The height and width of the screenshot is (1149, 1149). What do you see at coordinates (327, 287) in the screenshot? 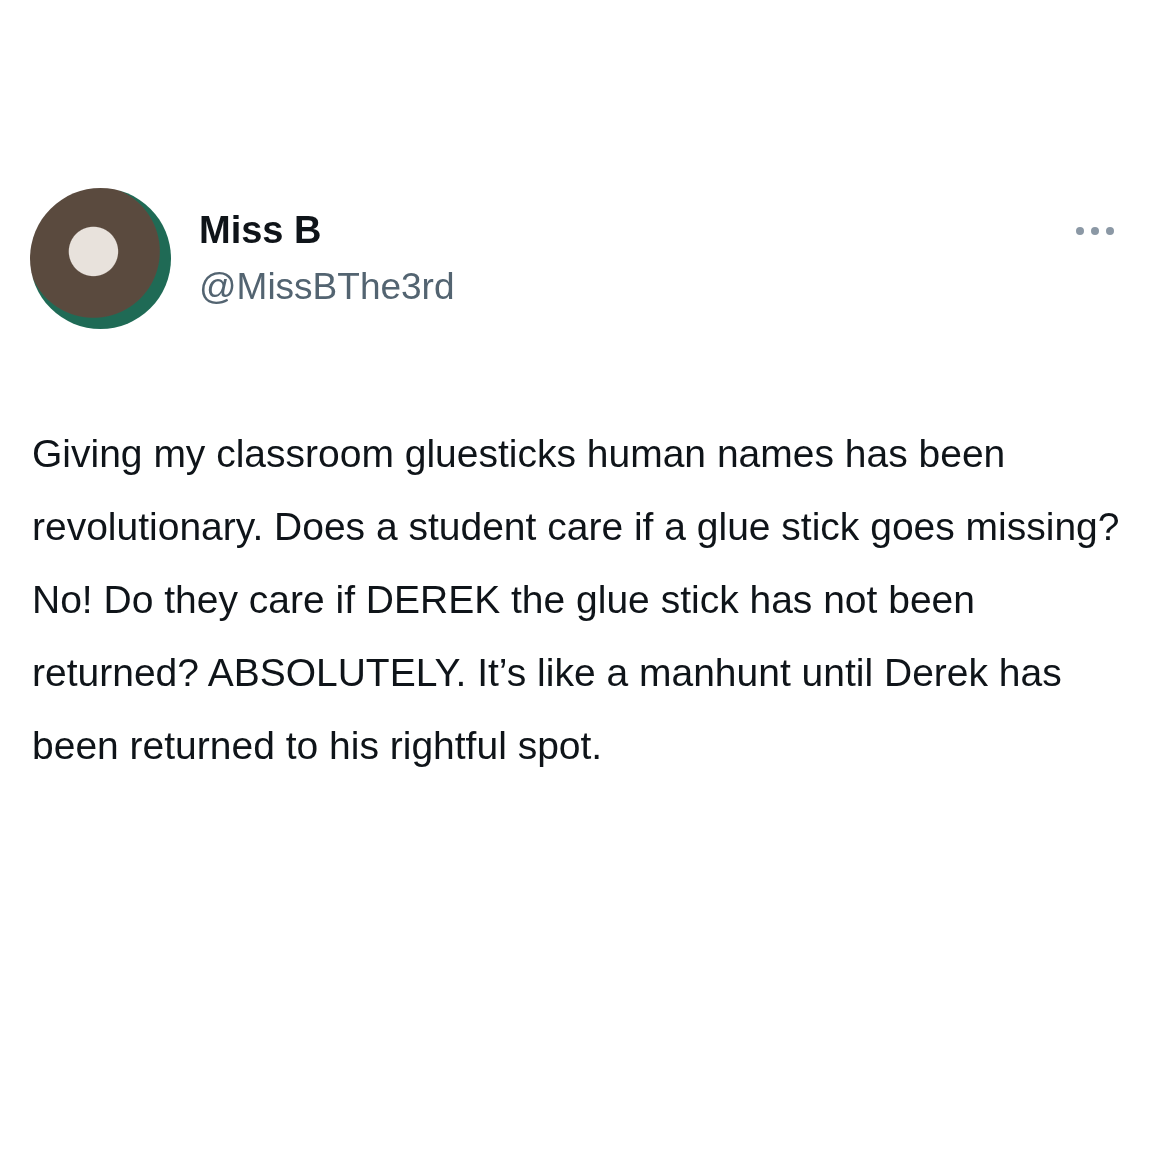
I see `user-handle: @MissBThe3rd` at bounding box center [327, 287].